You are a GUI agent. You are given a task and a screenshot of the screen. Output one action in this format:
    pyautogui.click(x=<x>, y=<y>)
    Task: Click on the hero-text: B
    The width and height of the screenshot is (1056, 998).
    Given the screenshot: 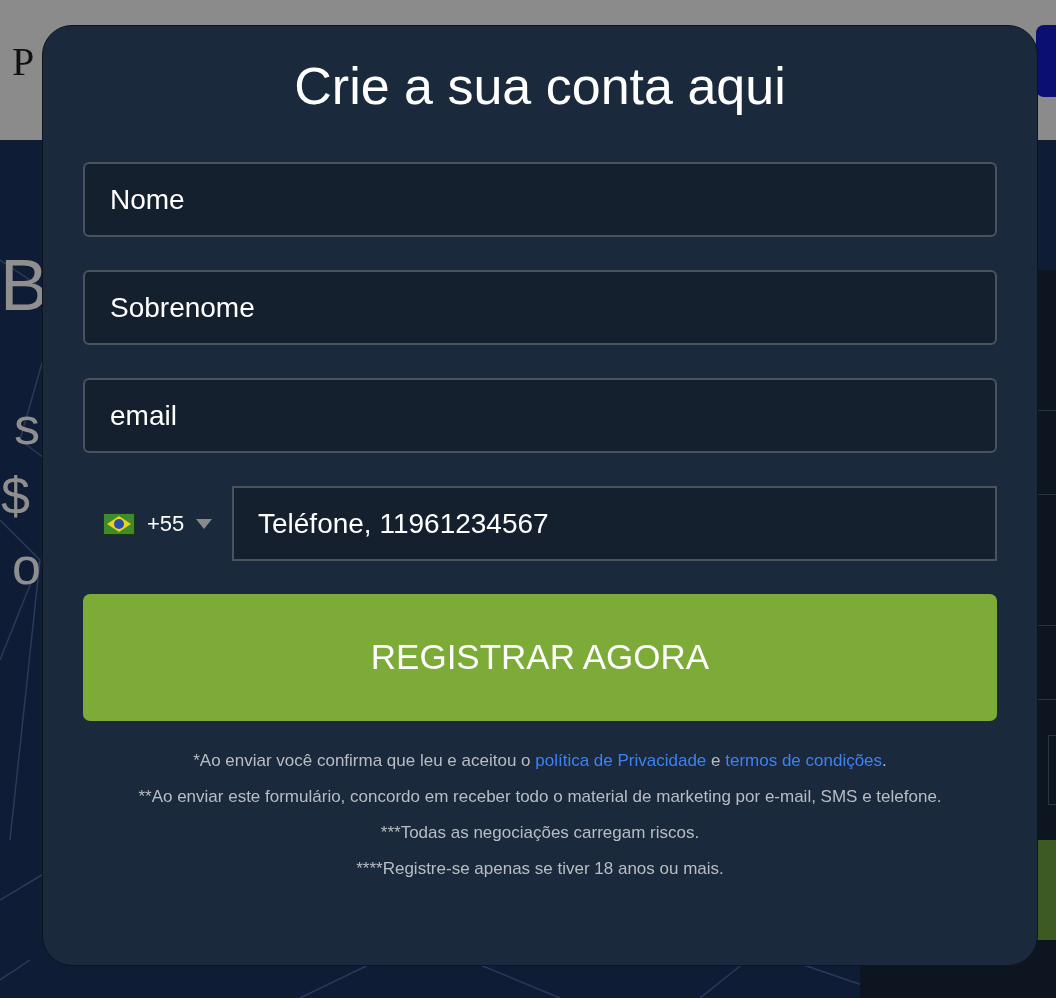 What is the action you would take?
    pyautogui.click(x=24, y=285)
    